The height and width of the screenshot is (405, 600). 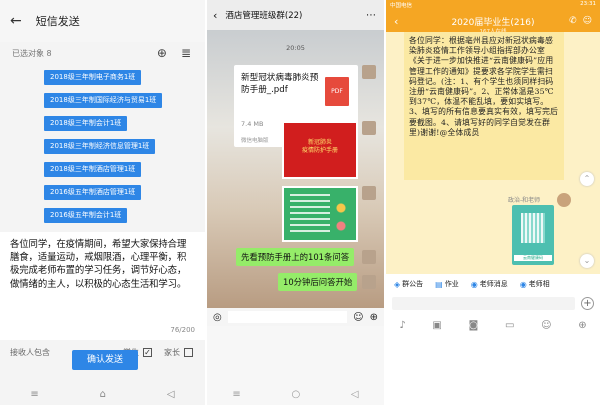 What do you see at coordinates (582, 325) in the screenshot?
I see `plus-circle-icon: ⊕` at bounding box center [582, 325].